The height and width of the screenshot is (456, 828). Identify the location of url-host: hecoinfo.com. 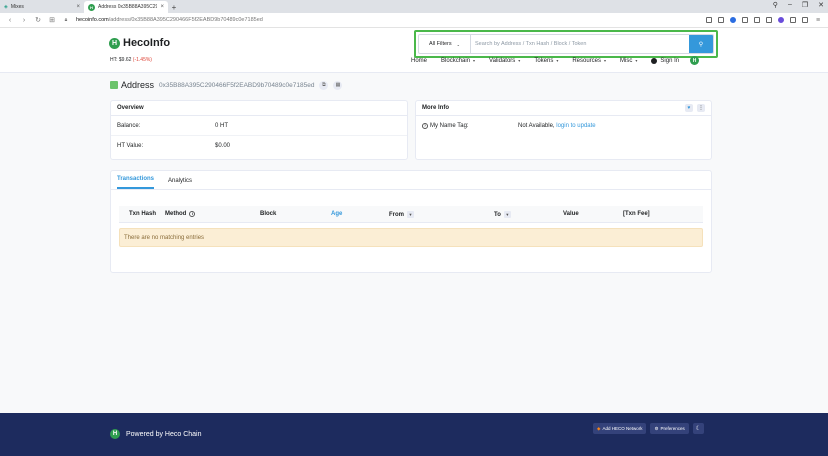
(92, 20).